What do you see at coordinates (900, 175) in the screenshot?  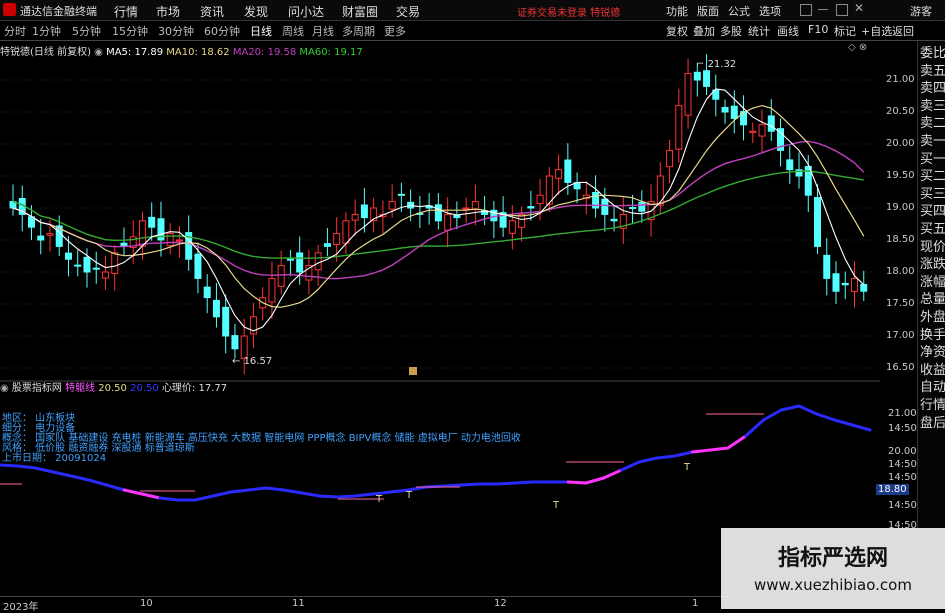 I see `y-tick: 19.50` at bounding box center [900, 175].